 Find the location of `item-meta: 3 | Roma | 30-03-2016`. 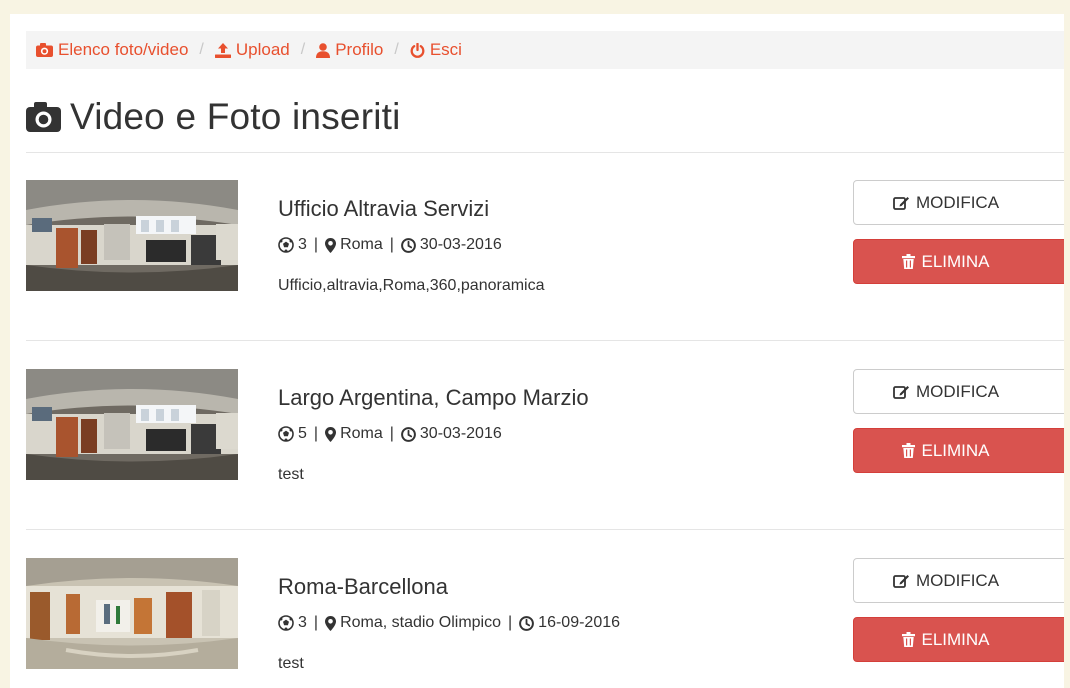

item-meta: 3 | Roma | 30-03-2016 is located at coordinates (390, 245).